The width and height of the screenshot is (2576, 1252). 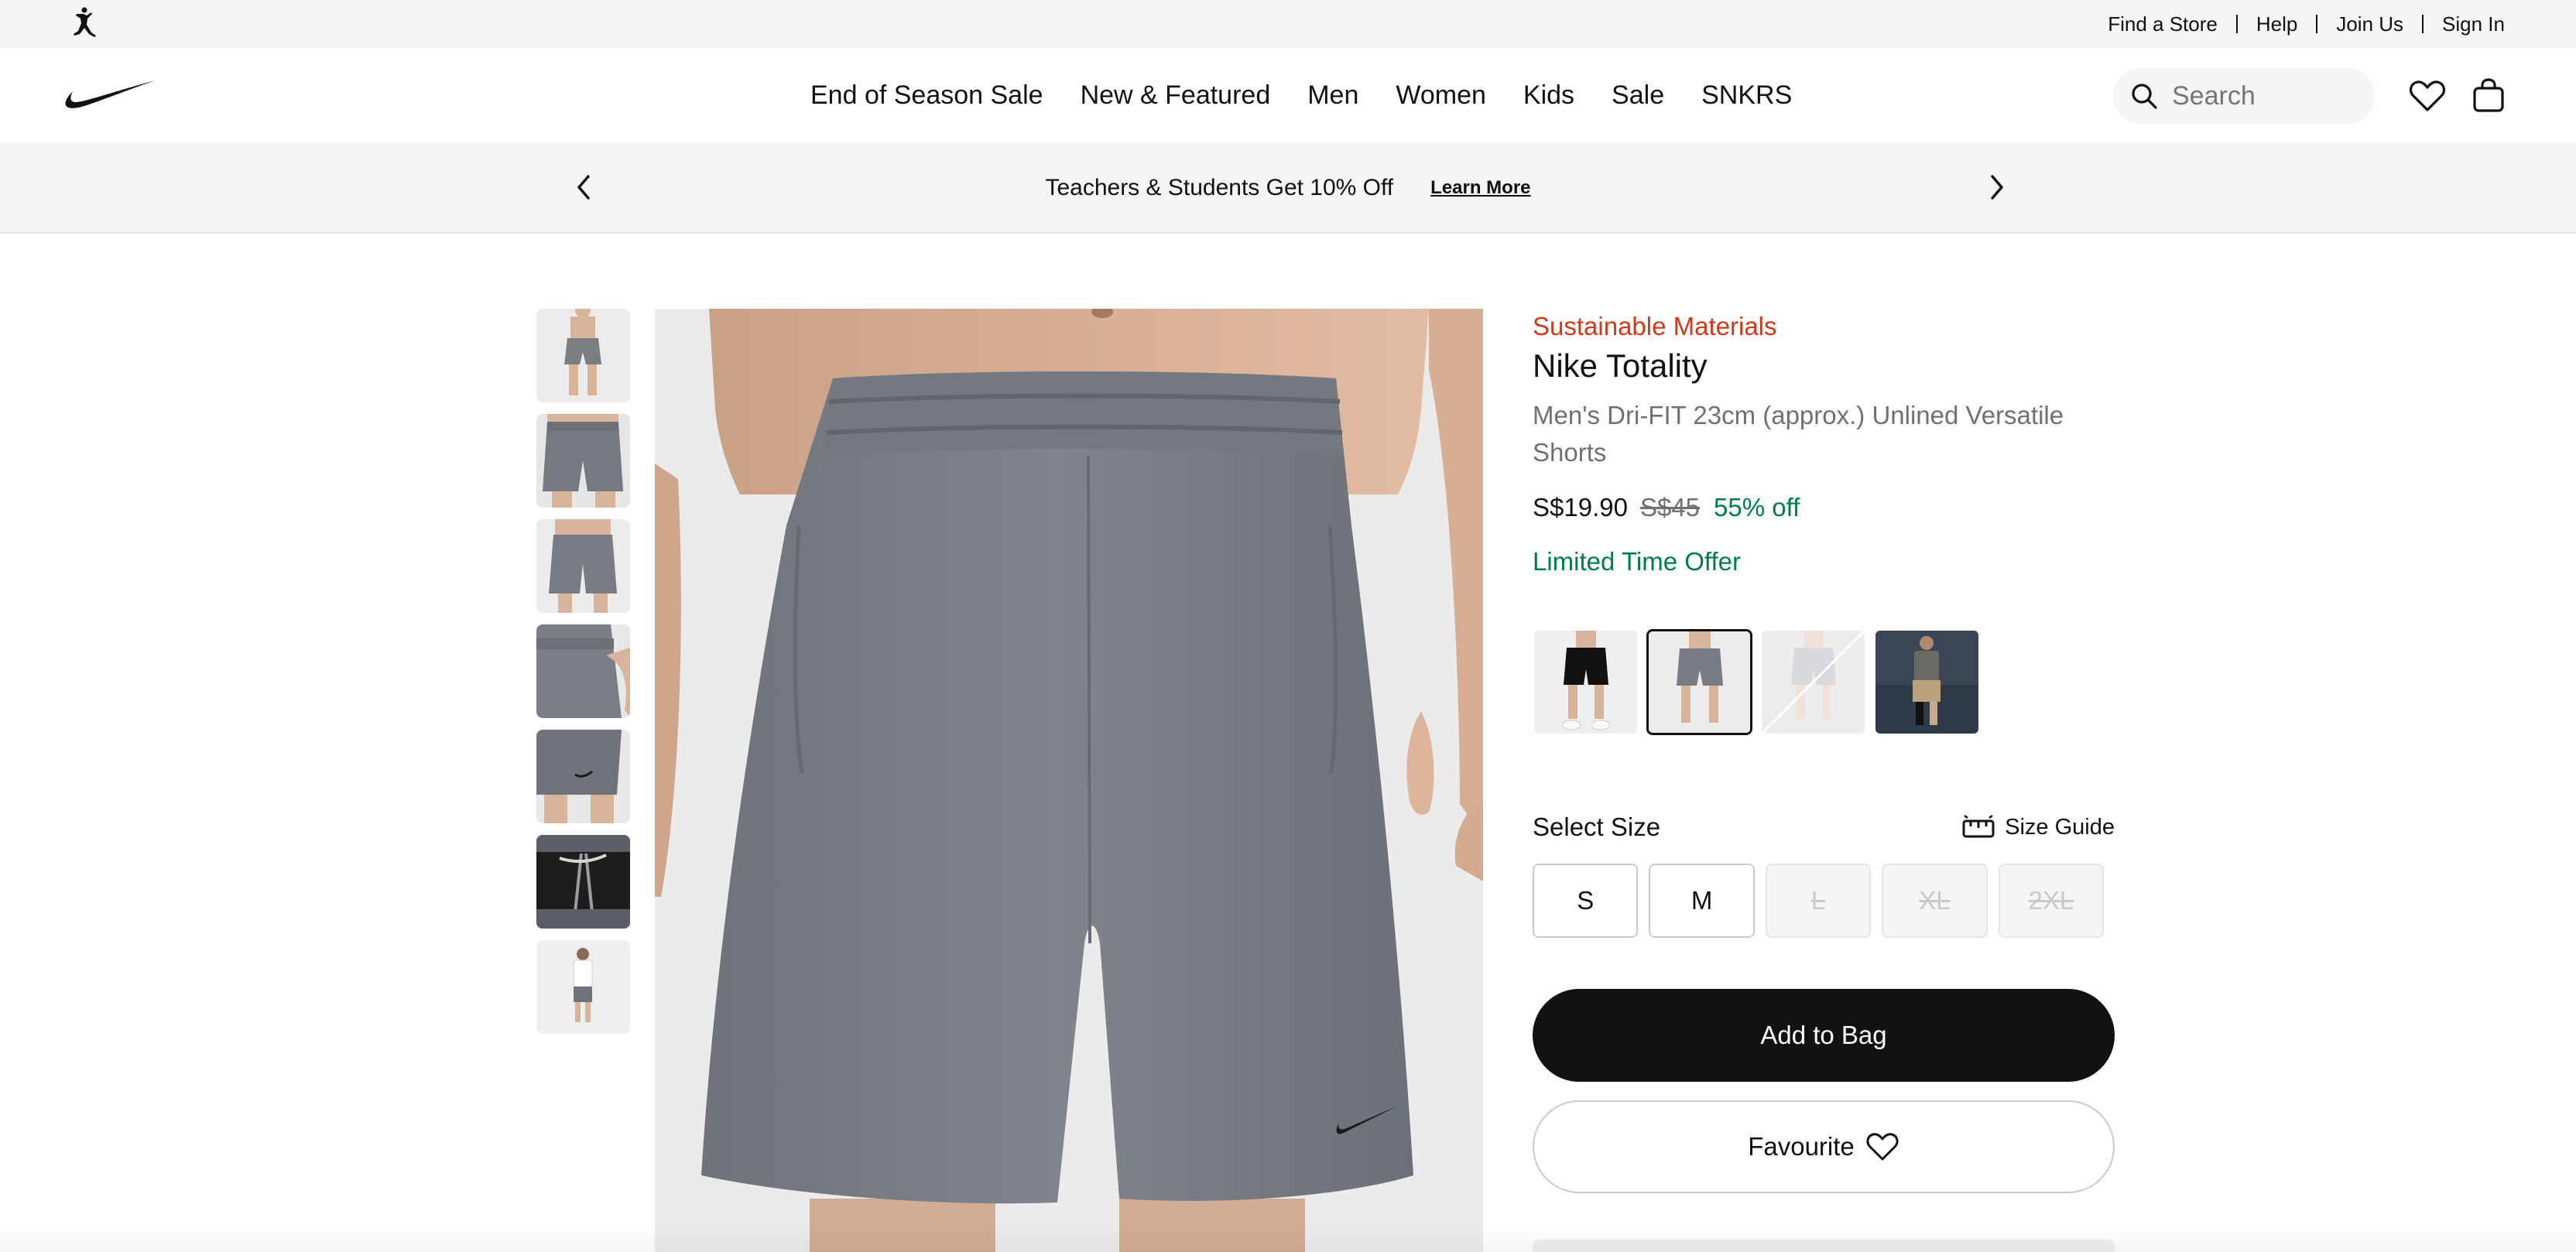 I want to click on next-section-edge, so click(x=1824, y=1246).